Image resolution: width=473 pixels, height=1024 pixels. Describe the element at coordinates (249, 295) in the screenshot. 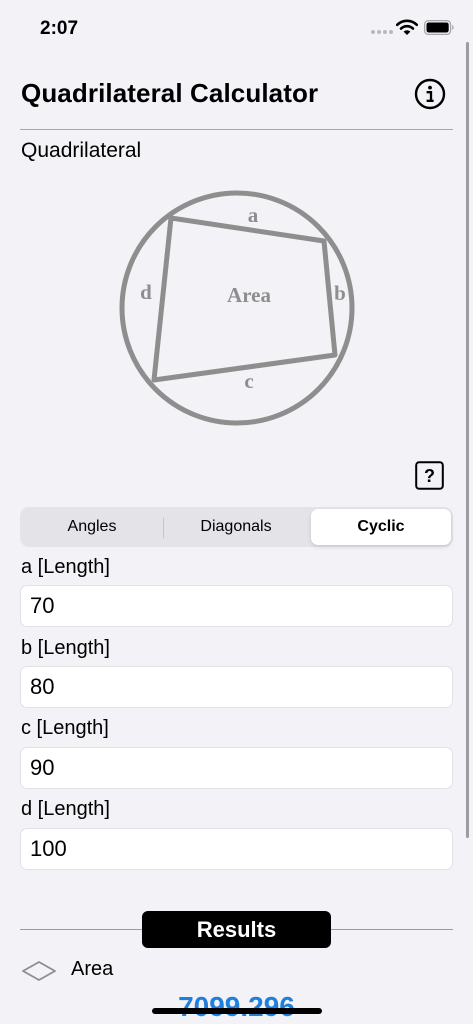

I see `area-center-label: Area` at that location.